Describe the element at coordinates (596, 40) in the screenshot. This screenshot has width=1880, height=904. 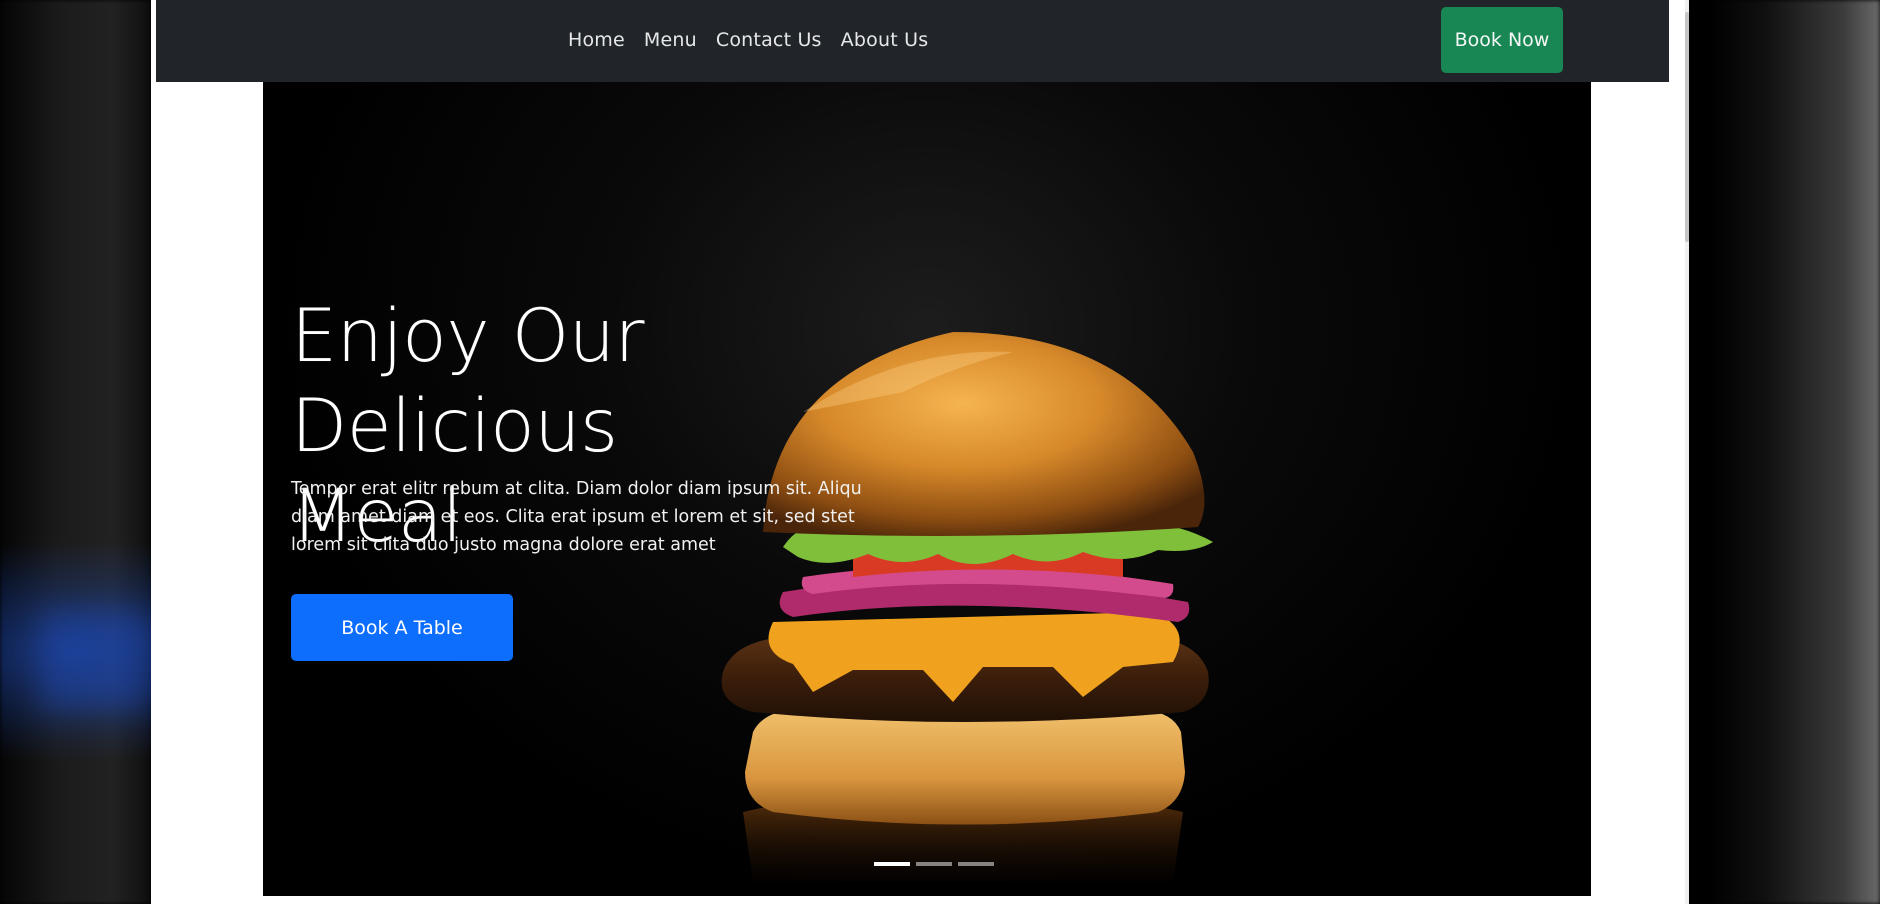
I see `nav-link-home: Home` at that location.